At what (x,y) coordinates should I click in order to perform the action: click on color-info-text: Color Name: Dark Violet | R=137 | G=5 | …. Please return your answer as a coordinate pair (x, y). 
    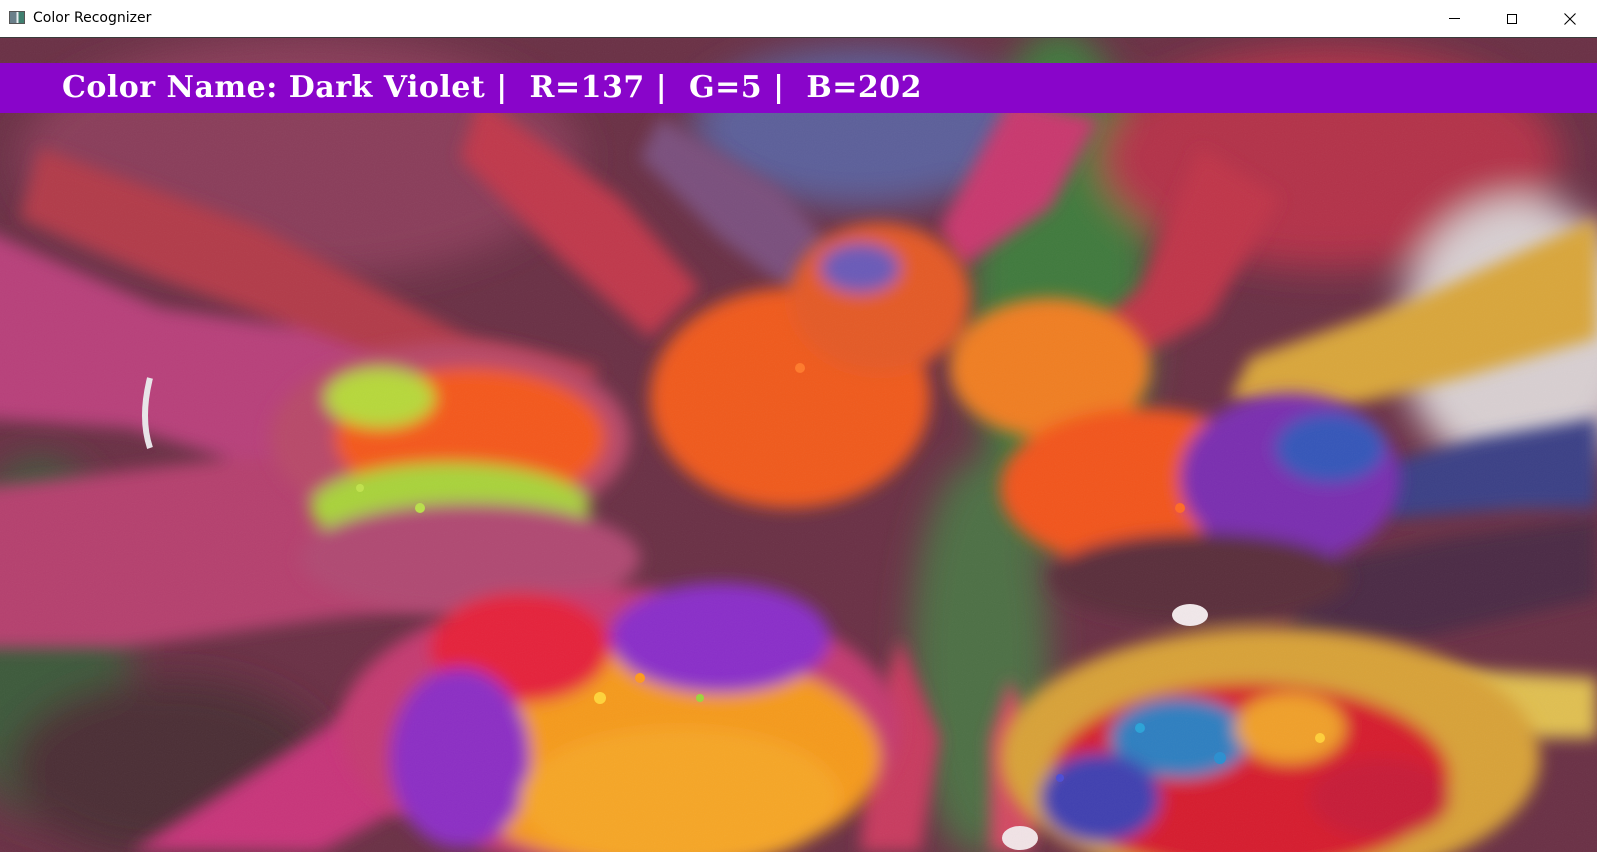
    Looking at the image, I should click on (492, 88).